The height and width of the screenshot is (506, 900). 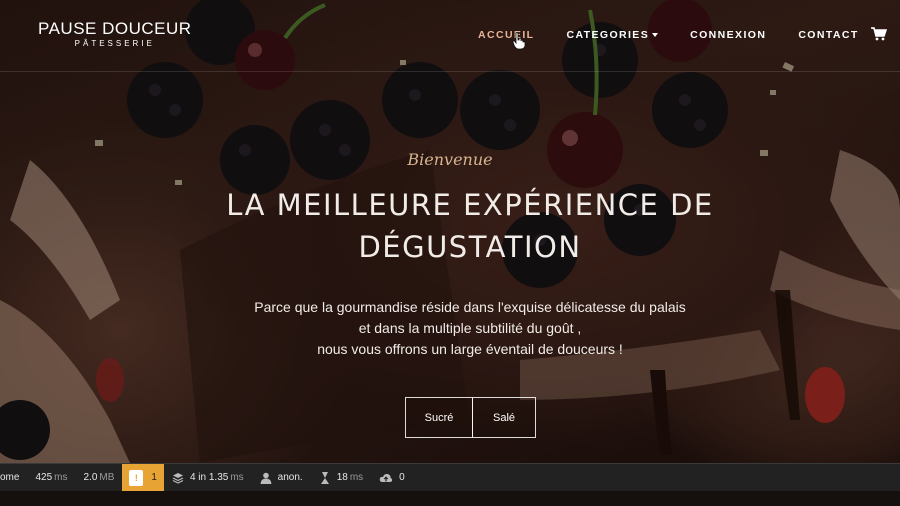 I want to click on toolbar-queries: 0, so click(x=392, y=477).